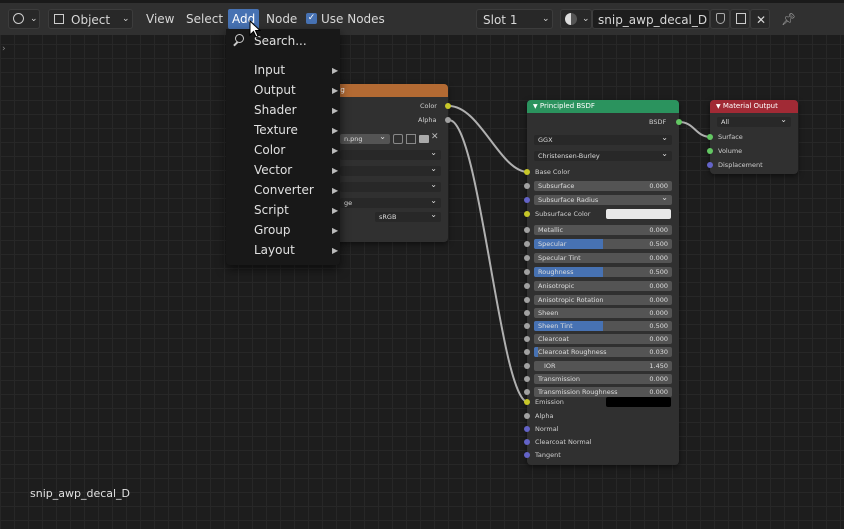  I want to click on bsdf-field-transmission-roughness: Transmission Roughness 0.000, so click(603, 392).